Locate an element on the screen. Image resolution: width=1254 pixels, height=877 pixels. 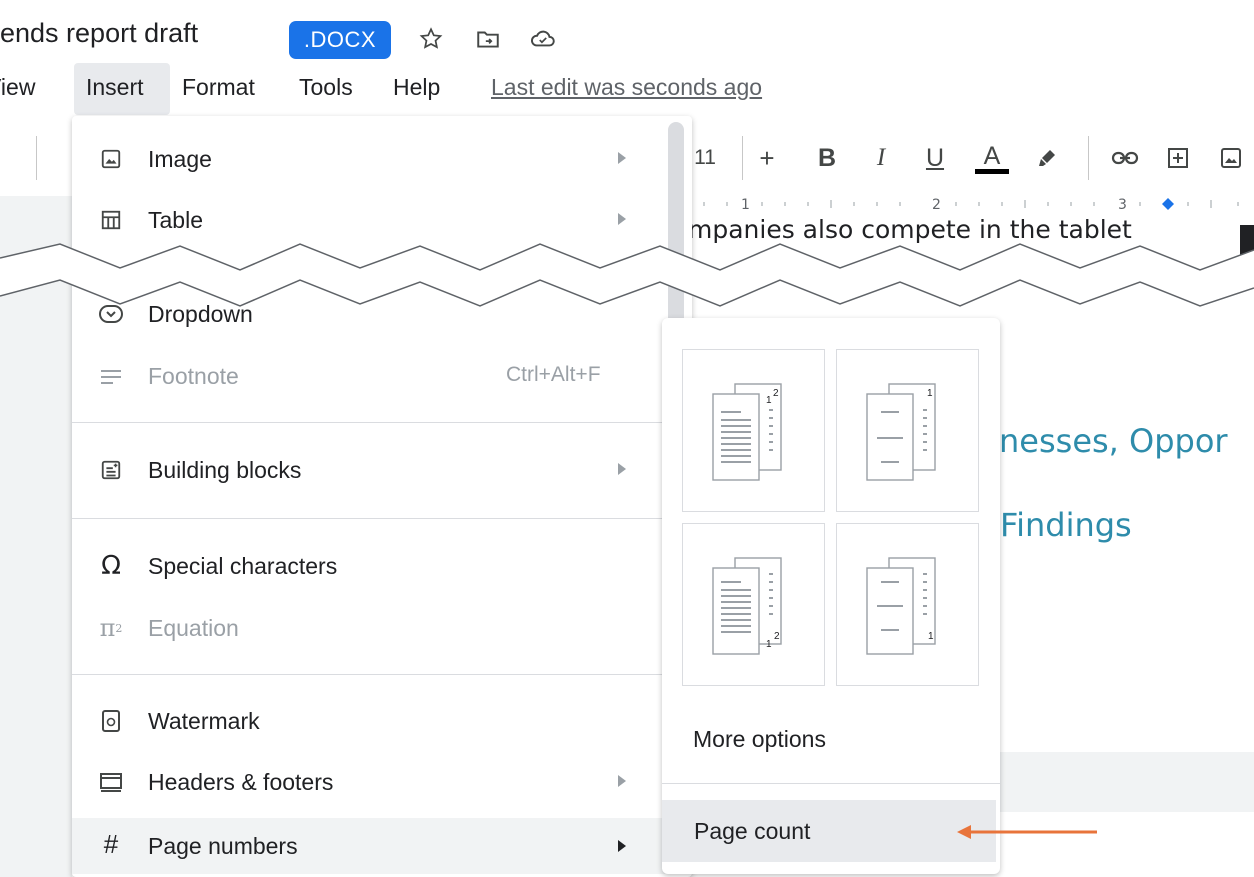
file-type-badge: .DOCX is located at coordinates (340, 40).